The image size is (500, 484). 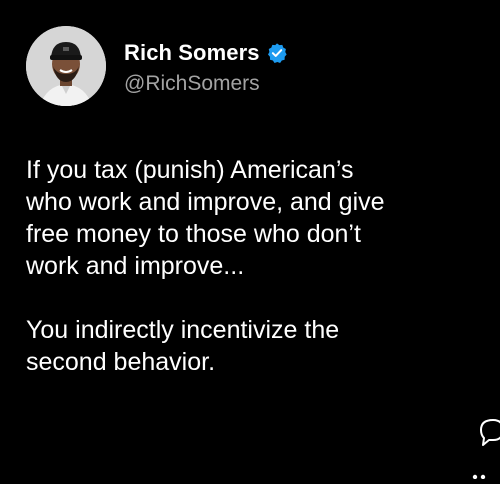 What do you see at coordinates (190, 170) in the screenshot?
I see `tweet-line: If you tax (punish) American’s` at bounding box center [190, 170].